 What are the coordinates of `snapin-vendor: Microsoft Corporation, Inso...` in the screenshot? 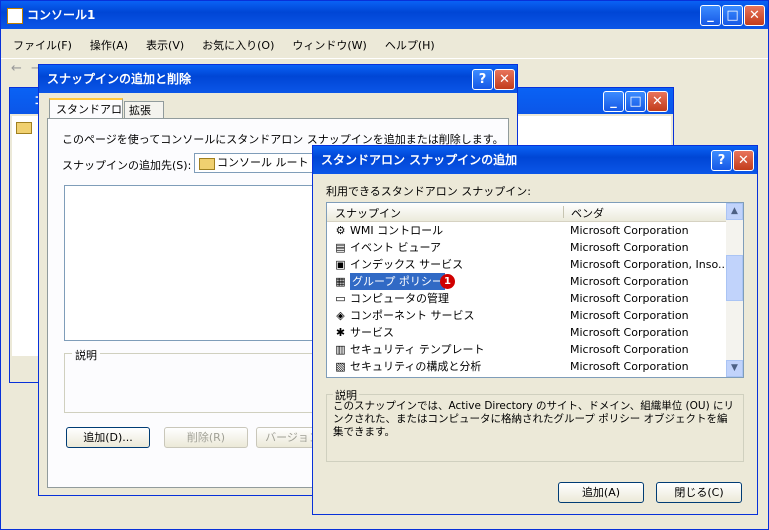 It's located at (649, 264).